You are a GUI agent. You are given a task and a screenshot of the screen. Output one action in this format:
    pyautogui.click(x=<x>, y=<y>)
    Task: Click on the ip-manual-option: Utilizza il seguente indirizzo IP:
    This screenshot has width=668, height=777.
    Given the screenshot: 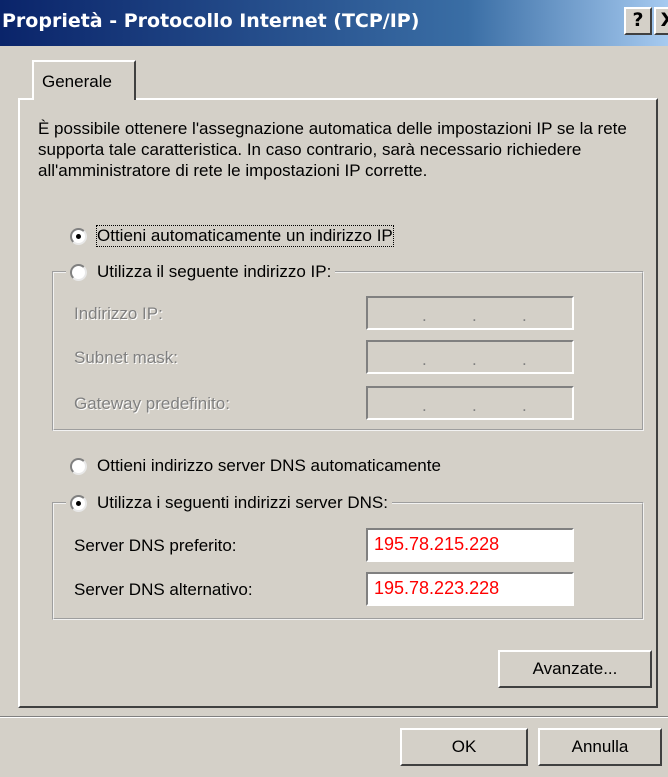 What is the action you would take?
    pyautogui.click(x=201, y=272)
    